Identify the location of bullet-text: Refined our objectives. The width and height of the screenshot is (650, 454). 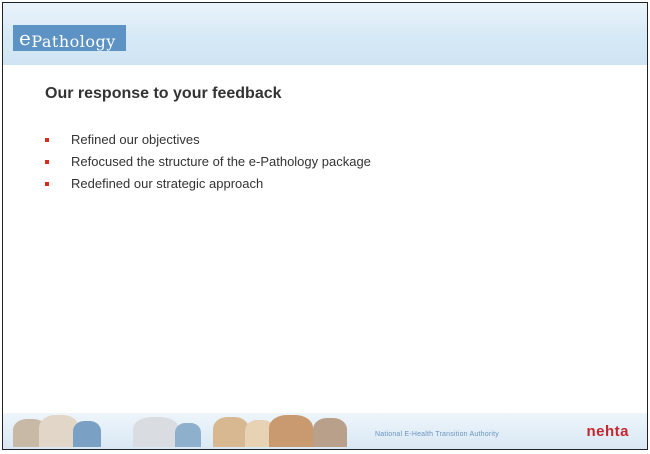
(135, 139).